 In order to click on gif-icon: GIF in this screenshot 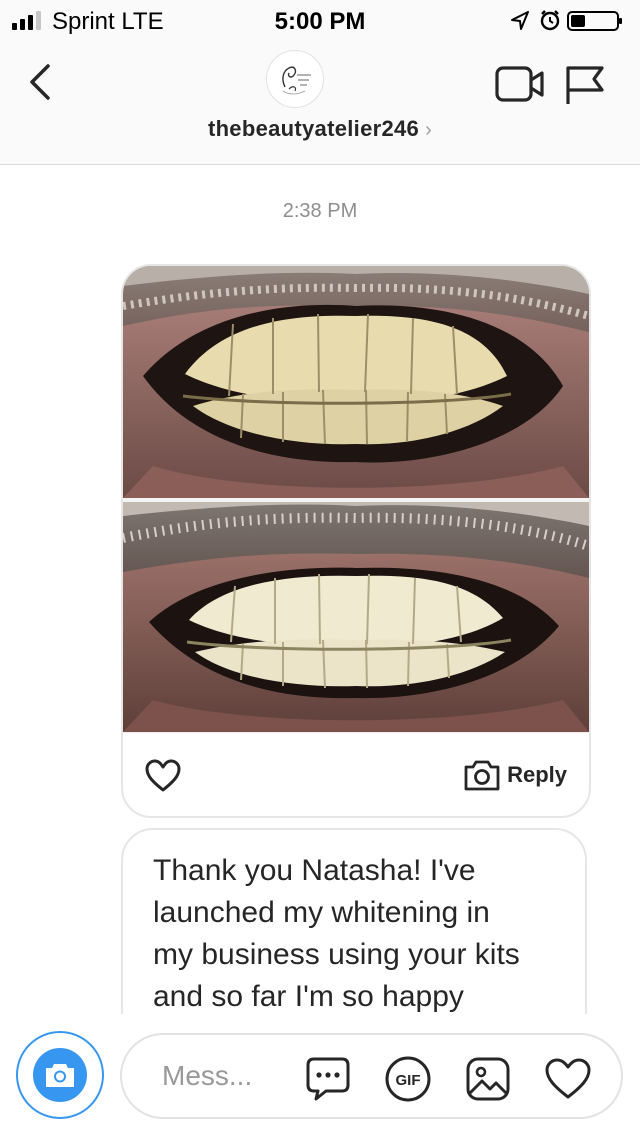, I will do `click(408, 1079)`.